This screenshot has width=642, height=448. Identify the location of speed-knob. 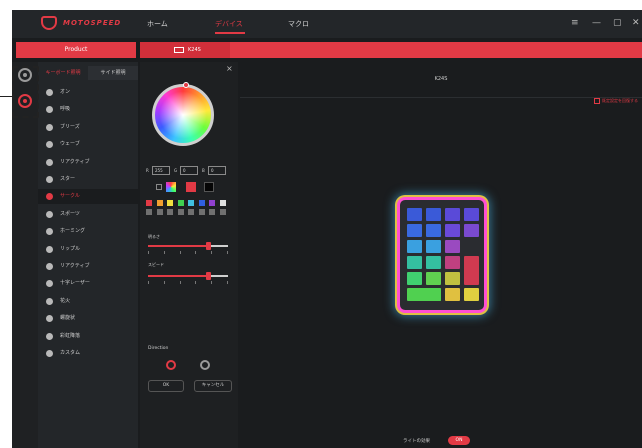
(208, 276).